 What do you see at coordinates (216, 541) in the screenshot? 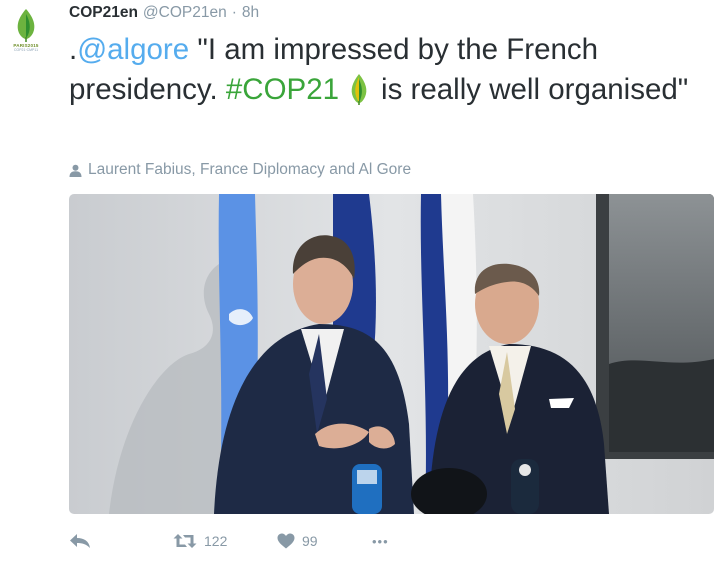
I see `retweet-count: 122` at bounding box center [216, 541].